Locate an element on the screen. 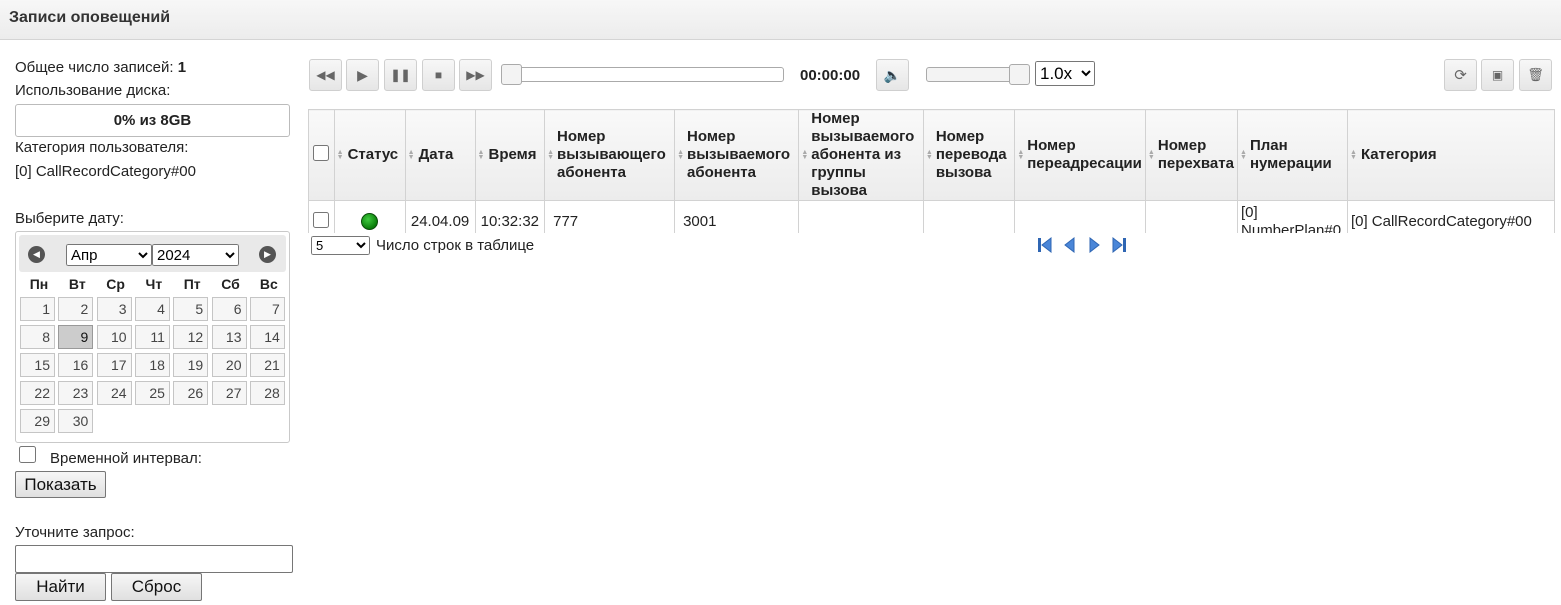 This screenshot has height=605, width=1561. interval-checkbox is located at coordinates (27, 454).